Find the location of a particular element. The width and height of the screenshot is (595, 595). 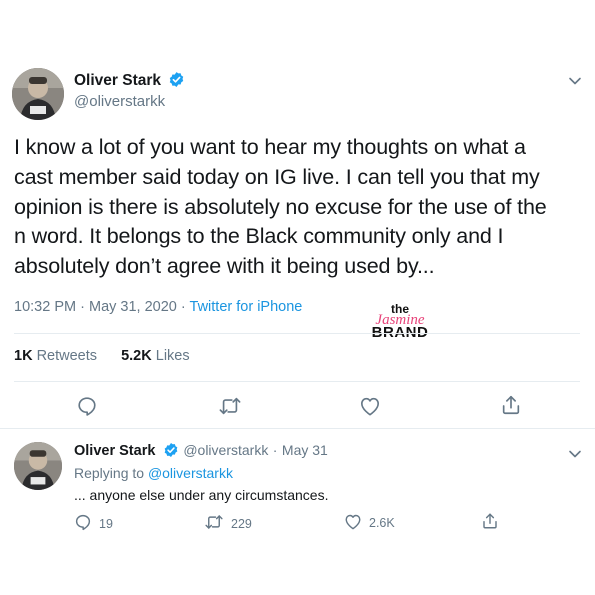

reply-author-handle: @oliverstarkk is located at coordinates (225, 450).